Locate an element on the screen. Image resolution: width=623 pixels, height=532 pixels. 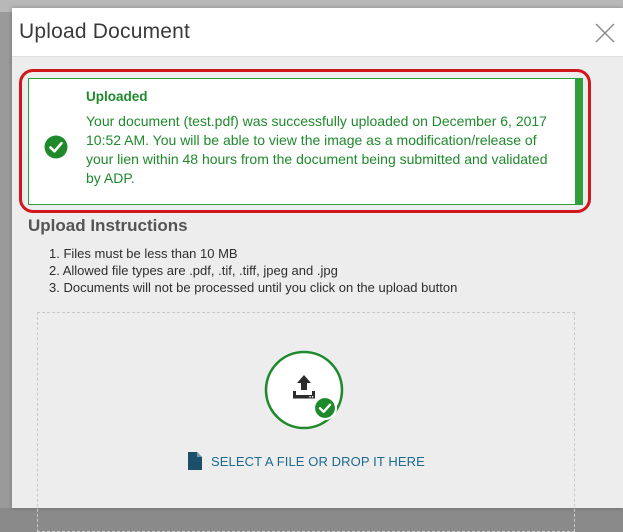
close-button is located at coordinates (605, 33).